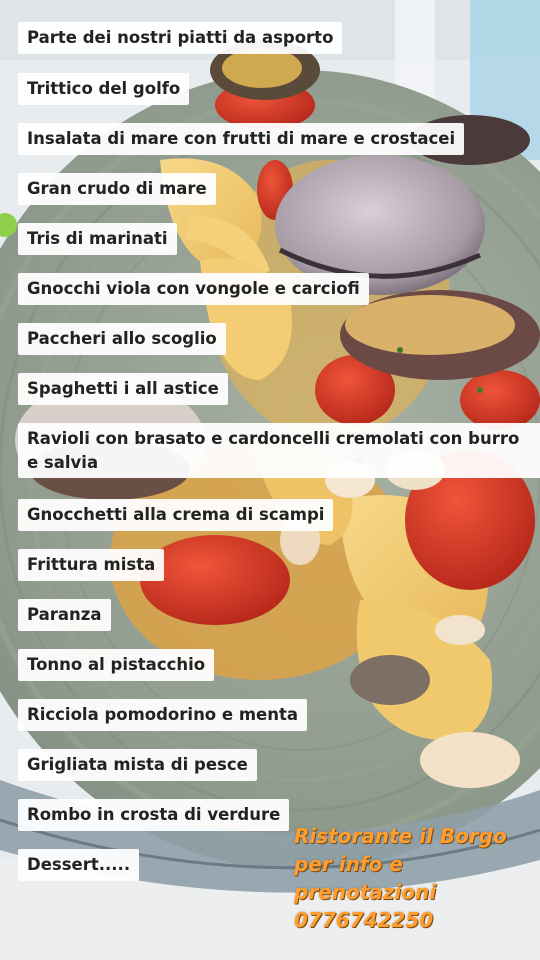 This screenshot has height=960, width=540. What do you see at coordinates (116, 665) in the screenshot?
I see `menu-item: Tonno al pistacchio` at bounding box center [116, 665].